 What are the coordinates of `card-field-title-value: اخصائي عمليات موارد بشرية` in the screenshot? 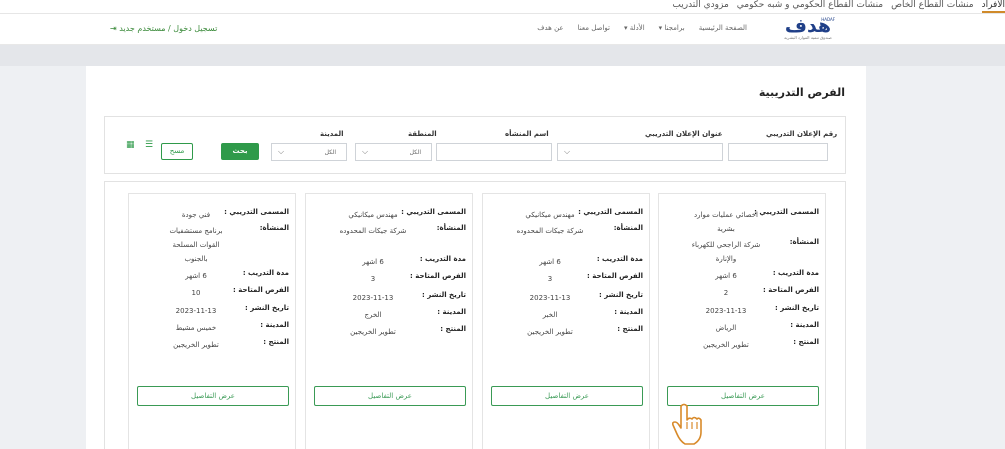 It's located at (726, 222).